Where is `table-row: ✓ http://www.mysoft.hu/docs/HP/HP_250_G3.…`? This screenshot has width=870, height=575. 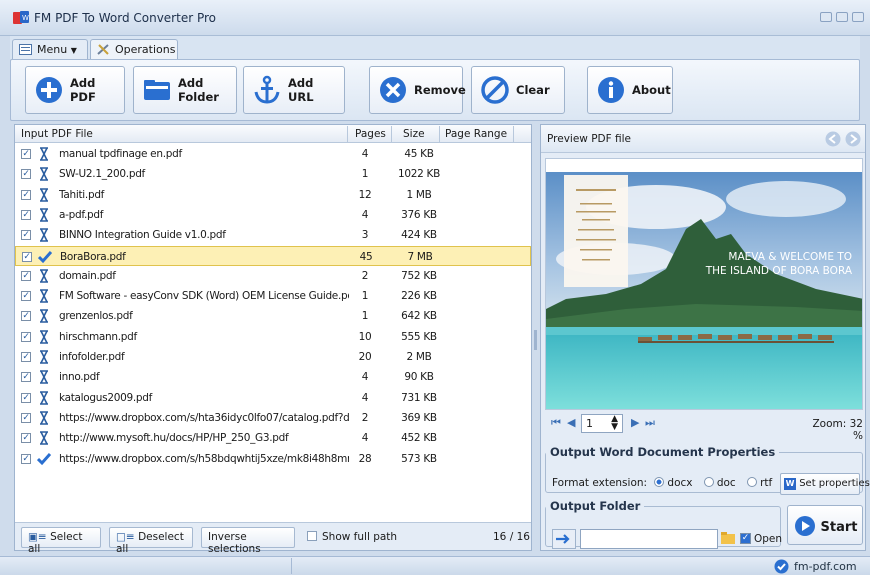
table-row: ✓ http://www.mysoft.hu/docs/HP/HP_250_G3.… is located at coordinates (273, 438).